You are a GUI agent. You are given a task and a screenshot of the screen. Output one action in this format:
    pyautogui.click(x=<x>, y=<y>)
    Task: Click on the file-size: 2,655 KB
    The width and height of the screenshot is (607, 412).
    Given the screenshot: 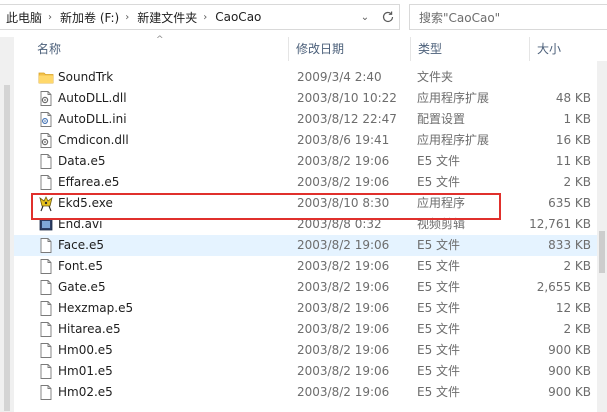 What is the action you would take?
    pyautogui.click(x=563, y=287)
    